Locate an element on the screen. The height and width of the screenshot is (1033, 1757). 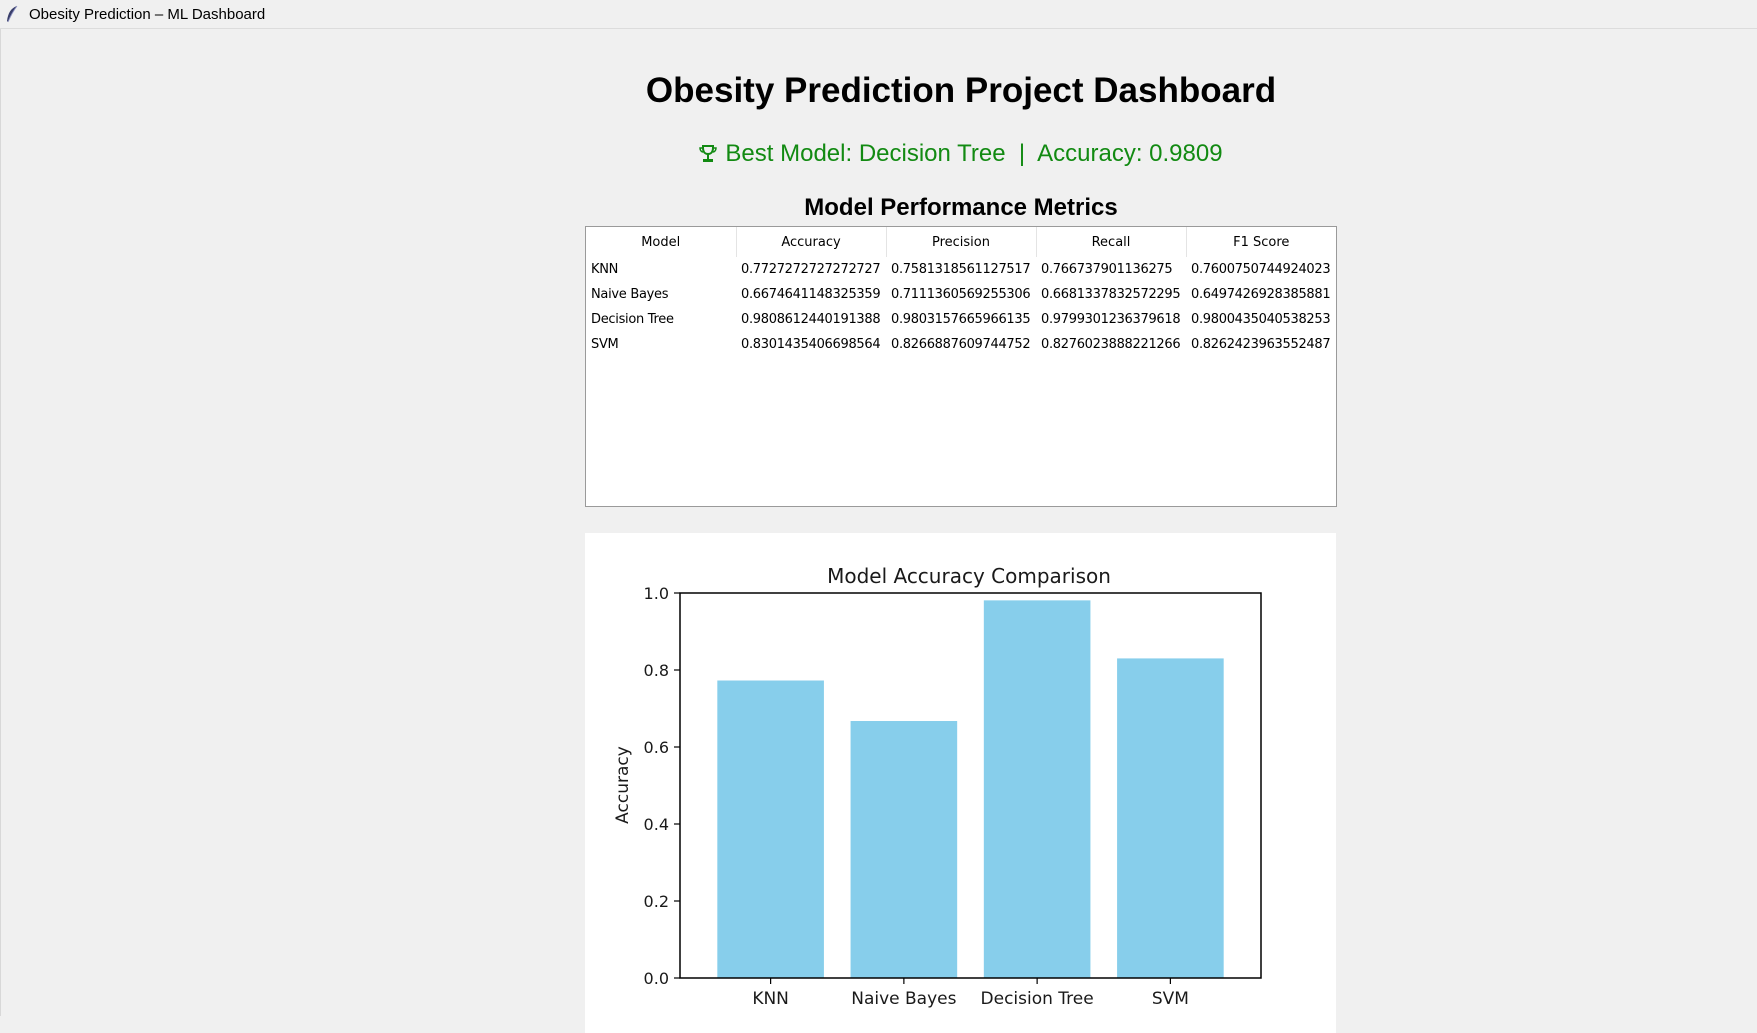
bar-svm is located at coordinates (1170, 818).